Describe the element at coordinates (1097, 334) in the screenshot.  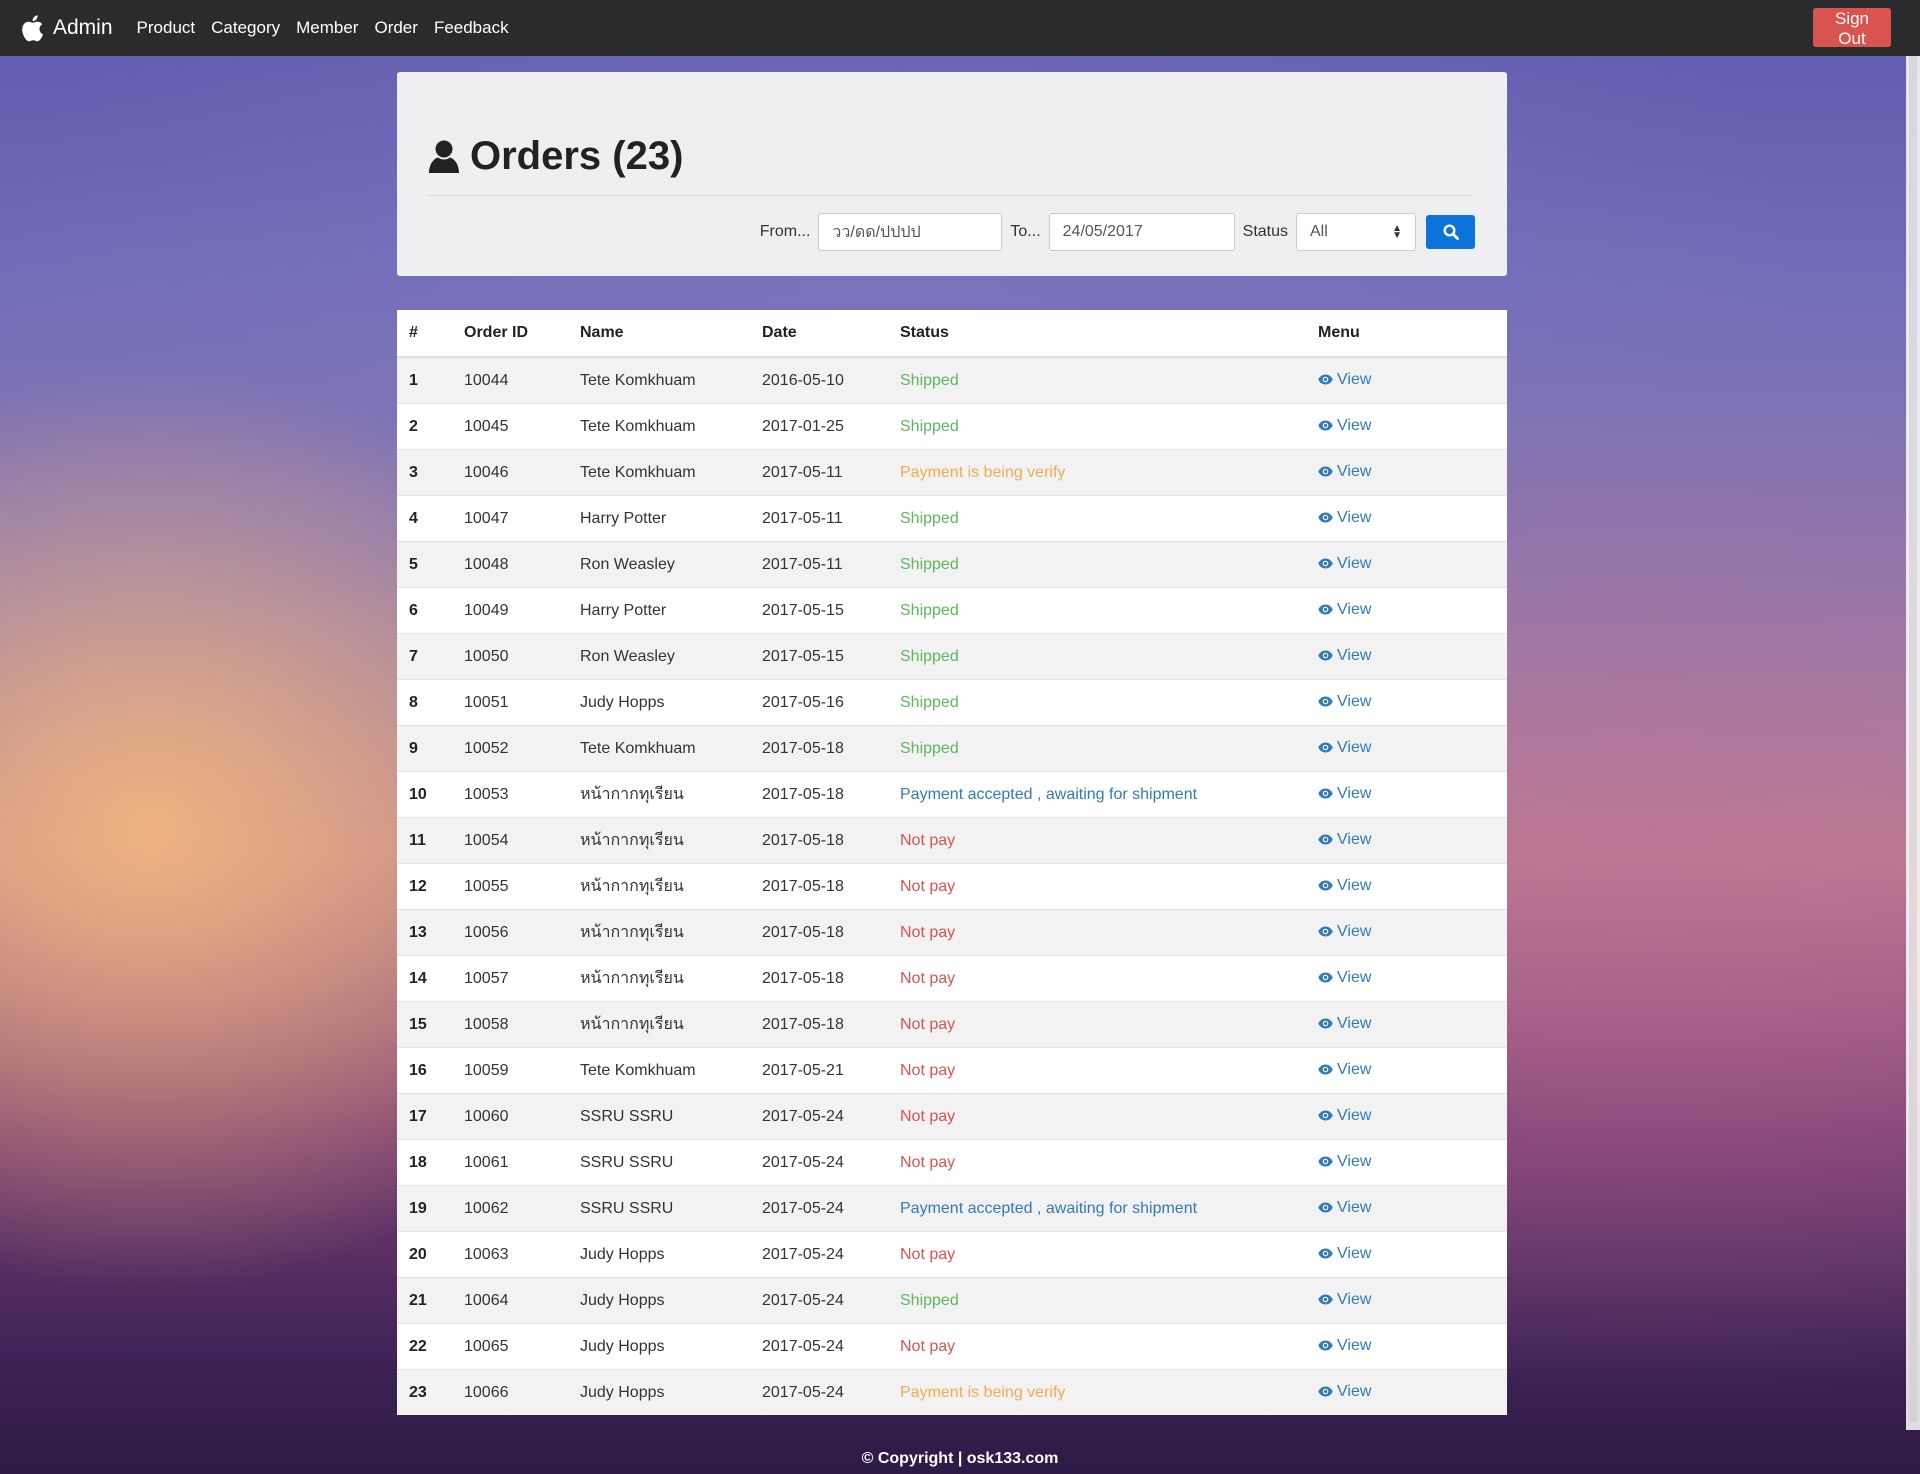
I see `col-status: Status` at that location.